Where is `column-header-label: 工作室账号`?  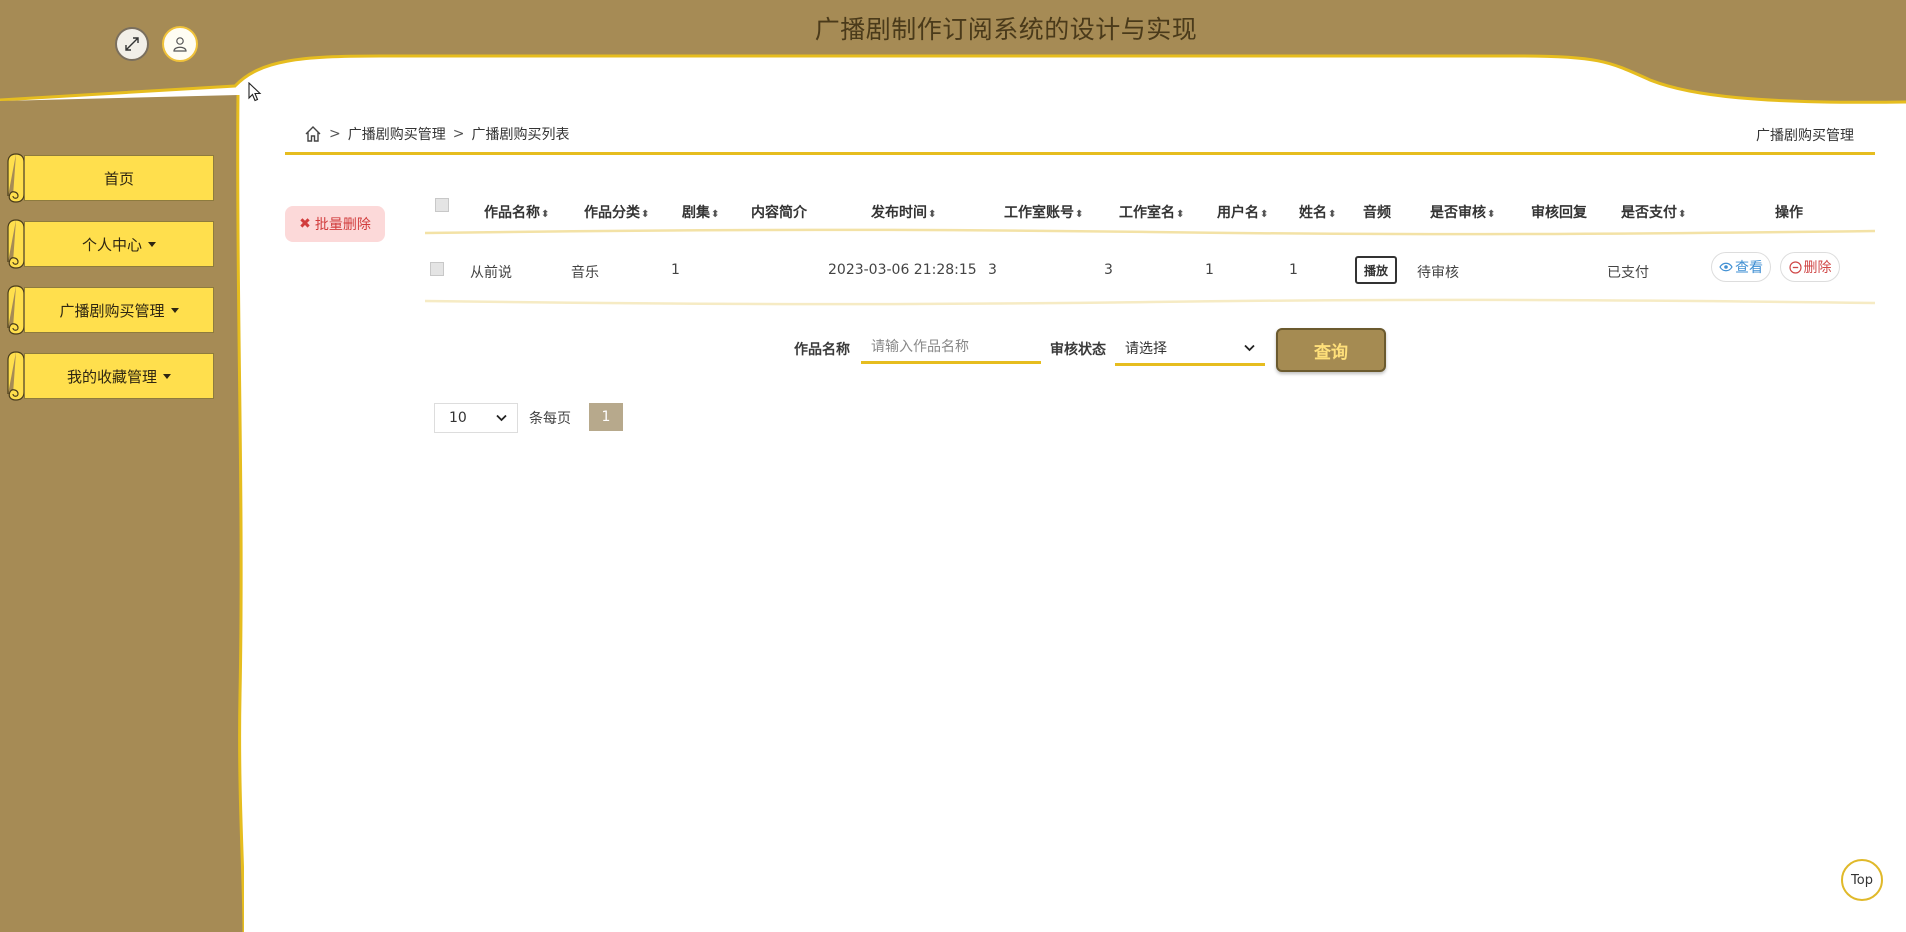 column-header-label: 工作室账号 is located at coordinates (1039, 213).